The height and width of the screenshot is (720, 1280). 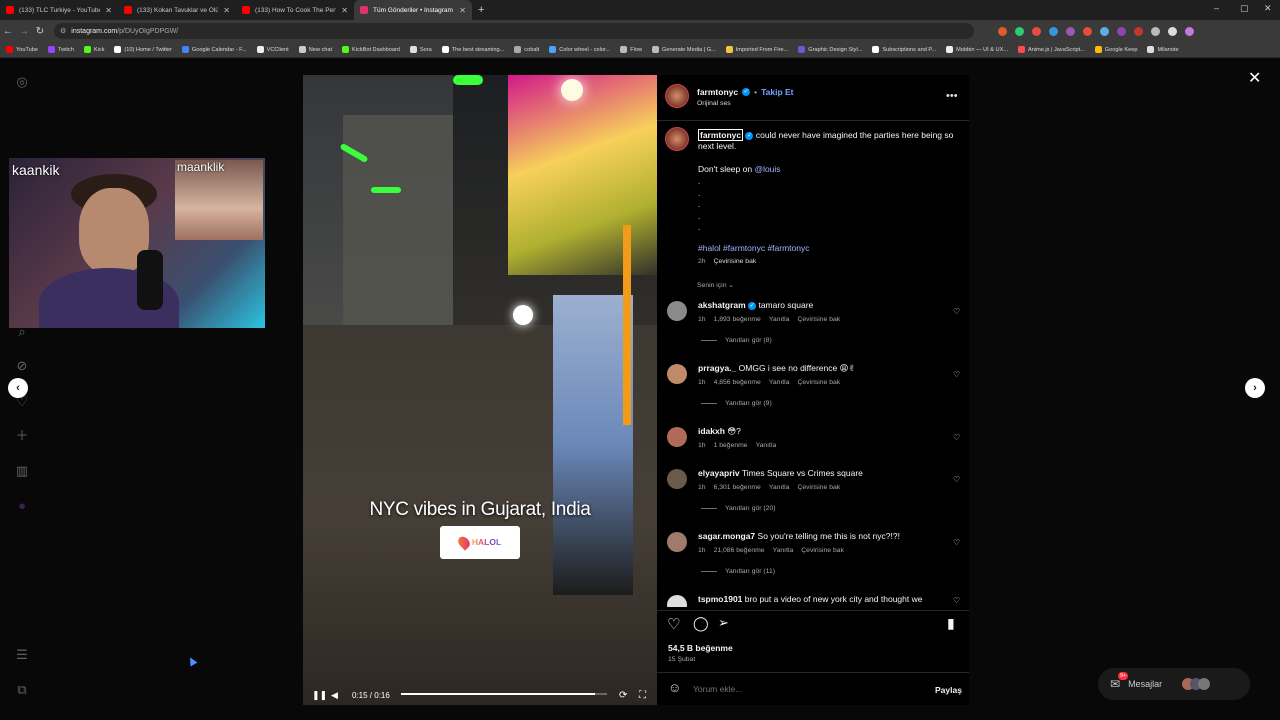 I want to click on emoji-icon: ☺, so click(x=674, y=687).